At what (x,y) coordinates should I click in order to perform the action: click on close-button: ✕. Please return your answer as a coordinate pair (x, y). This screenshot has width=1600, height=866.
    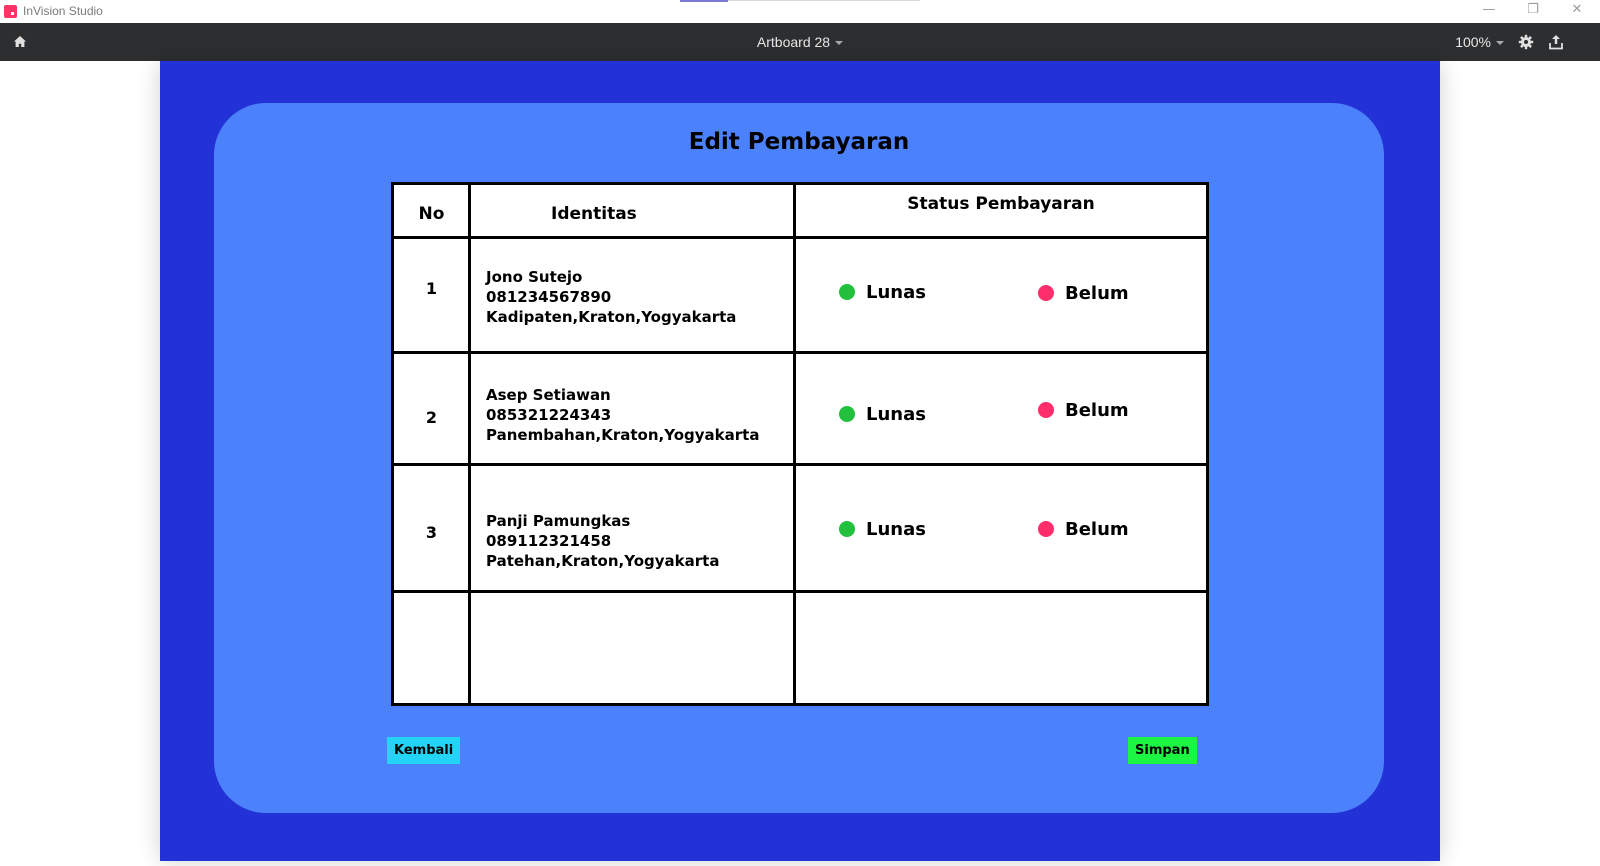
    Looking at the image, I should click on (1577, 11).